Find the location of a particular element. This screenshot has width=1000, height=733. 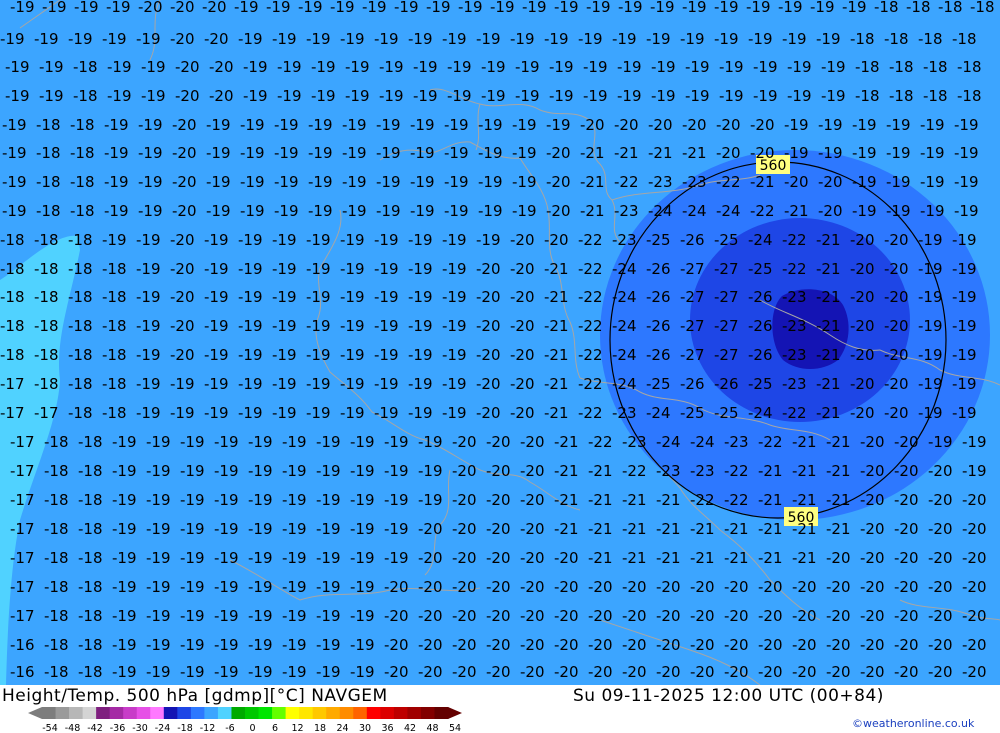

temp-label: -22 is located at coordinates (590, 297).